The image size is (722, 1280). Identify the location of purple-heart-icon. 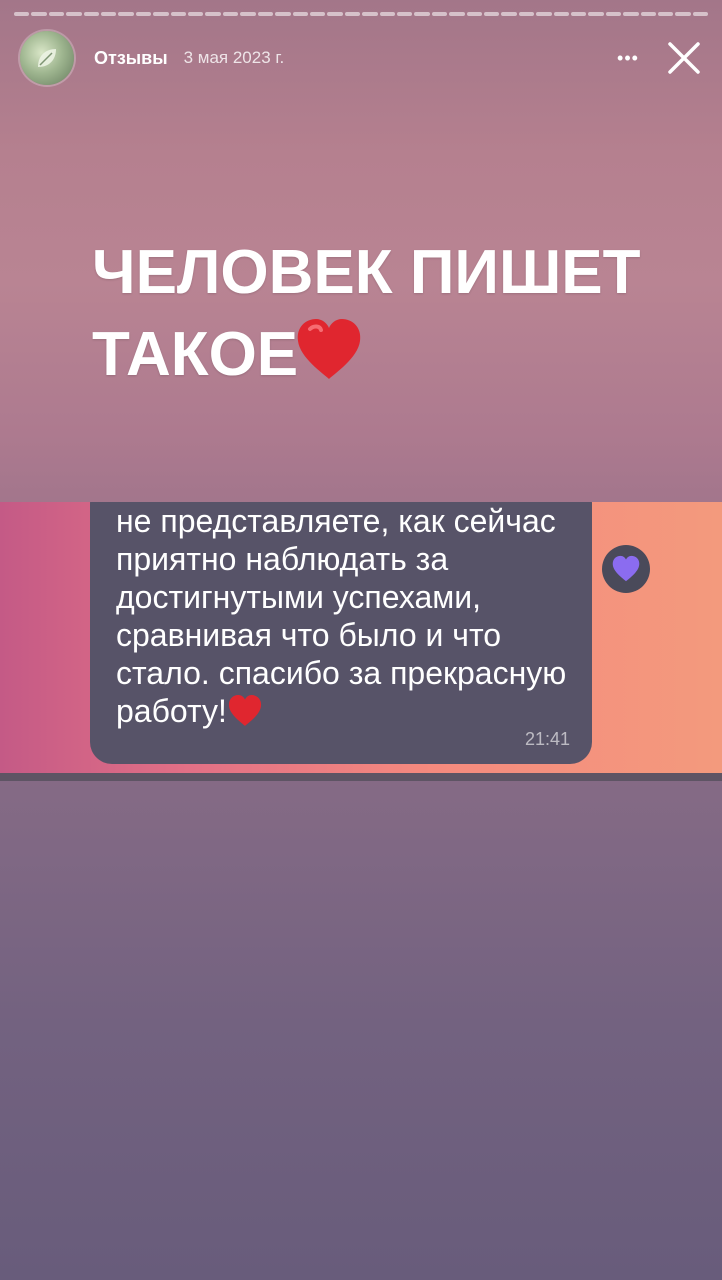
(626, 568).